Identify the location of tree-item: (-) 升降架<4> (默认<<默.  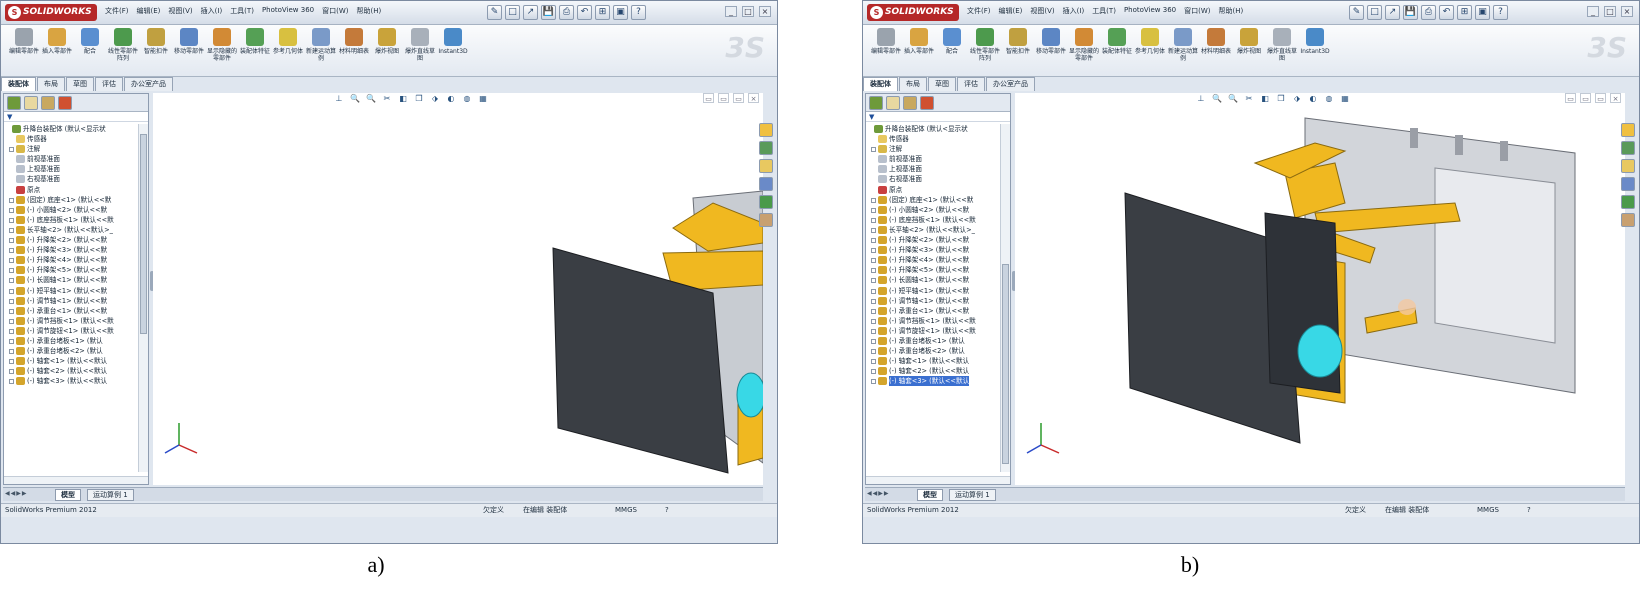
(71, 260).